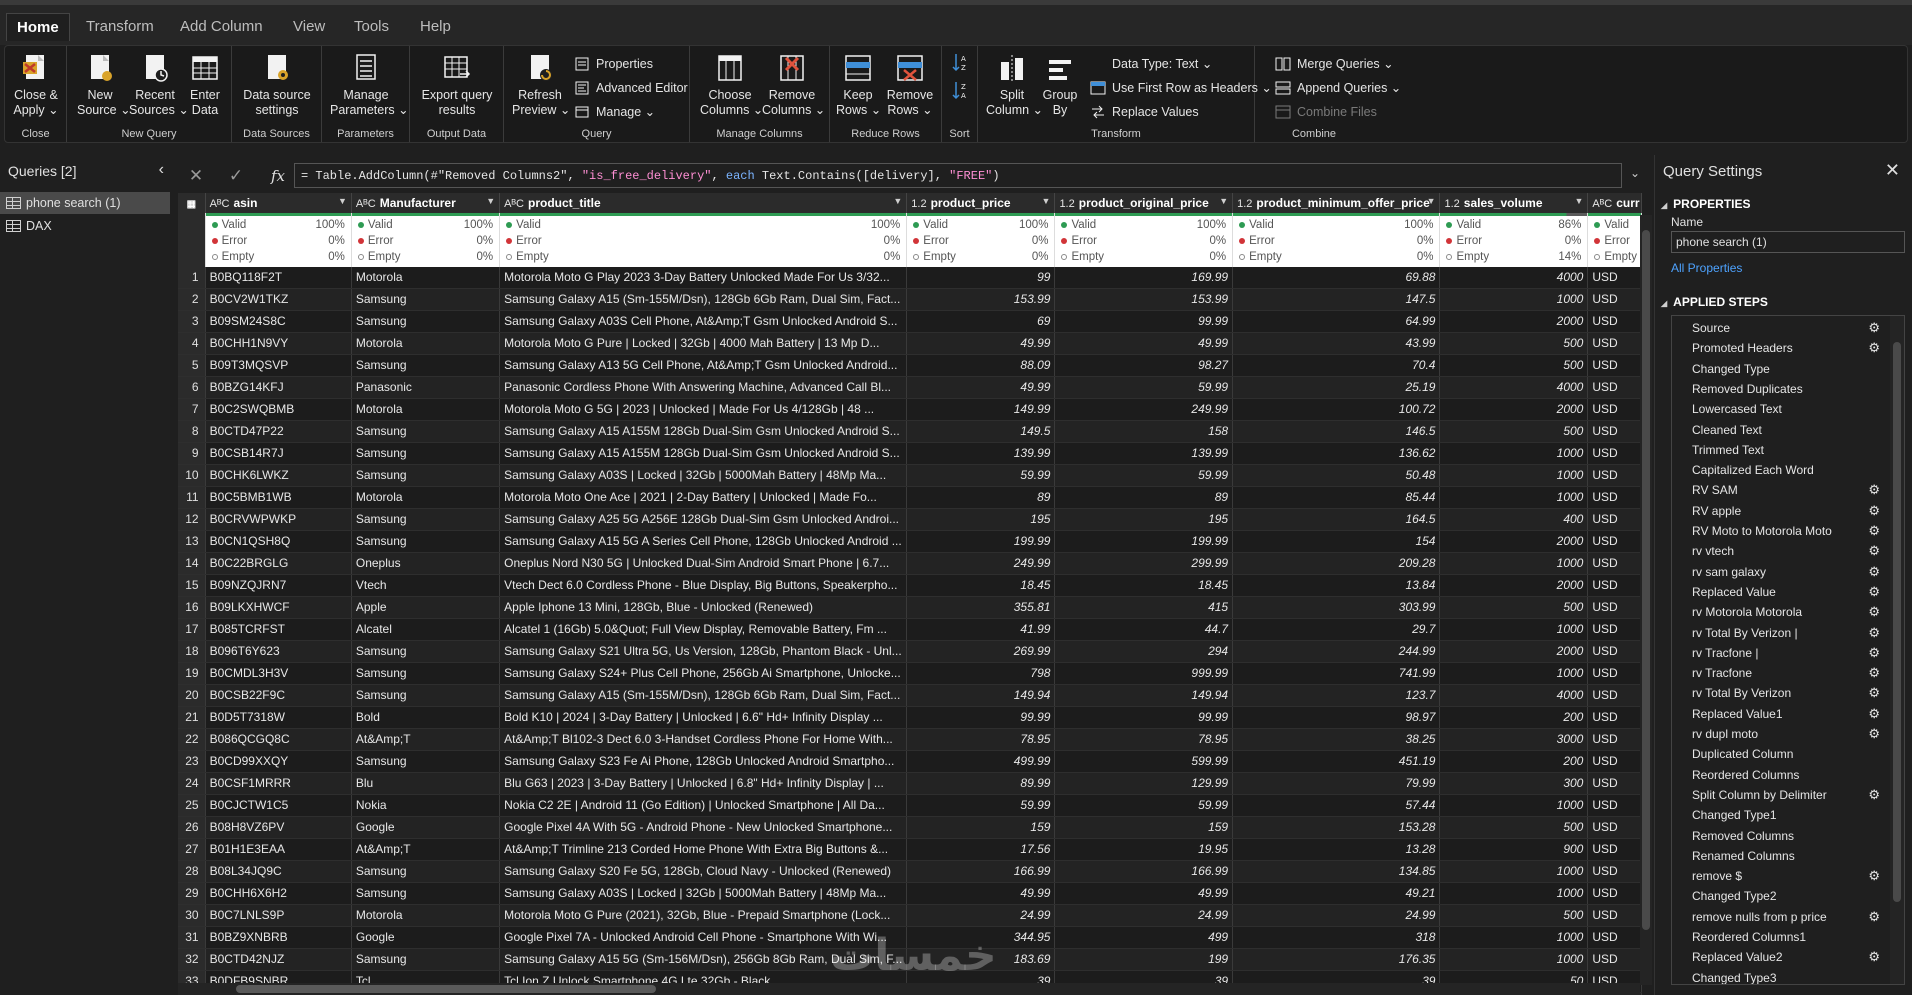 This screenshot has width=1912, height=995. I want to click on column-header-manufacturer: AᴮC Manufacturer ▼, so click(426, 203).